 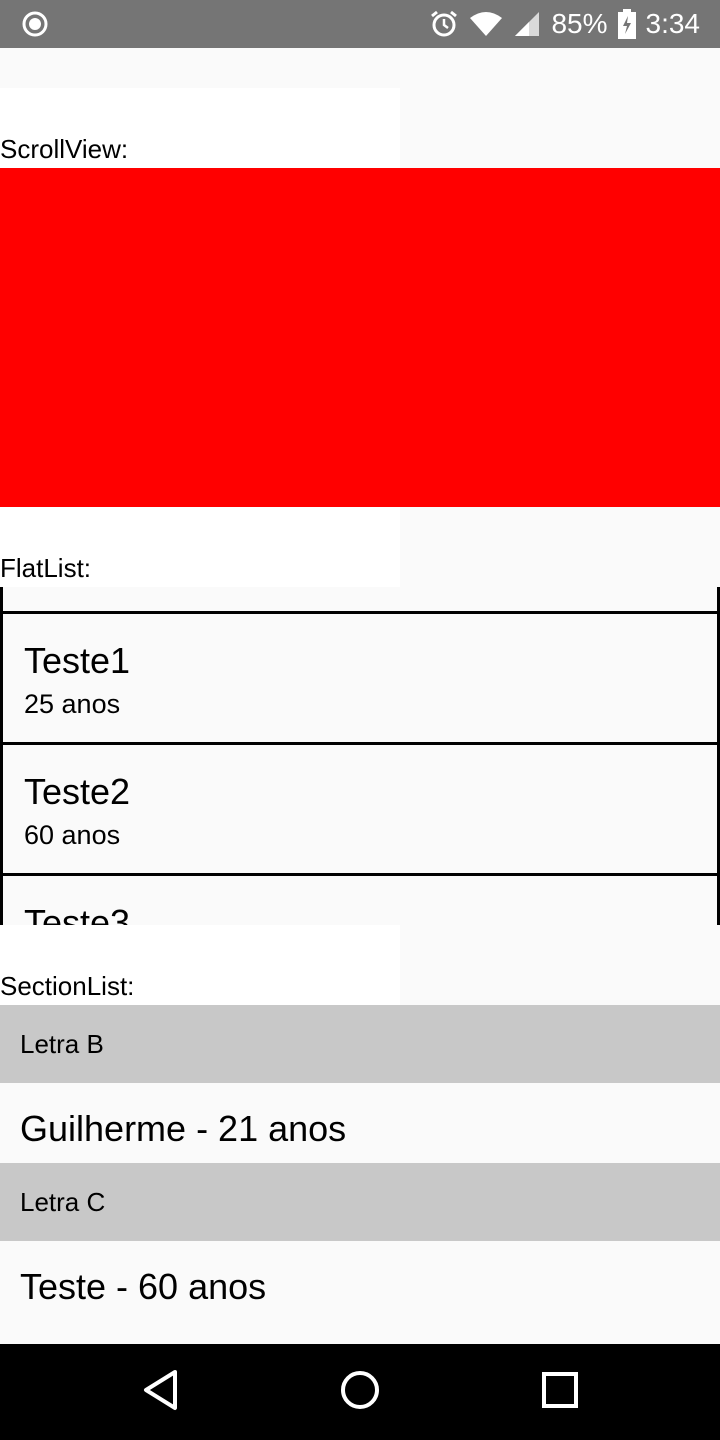 I want to click on section-header-title: Letra C, so click(x=63, y=1202).